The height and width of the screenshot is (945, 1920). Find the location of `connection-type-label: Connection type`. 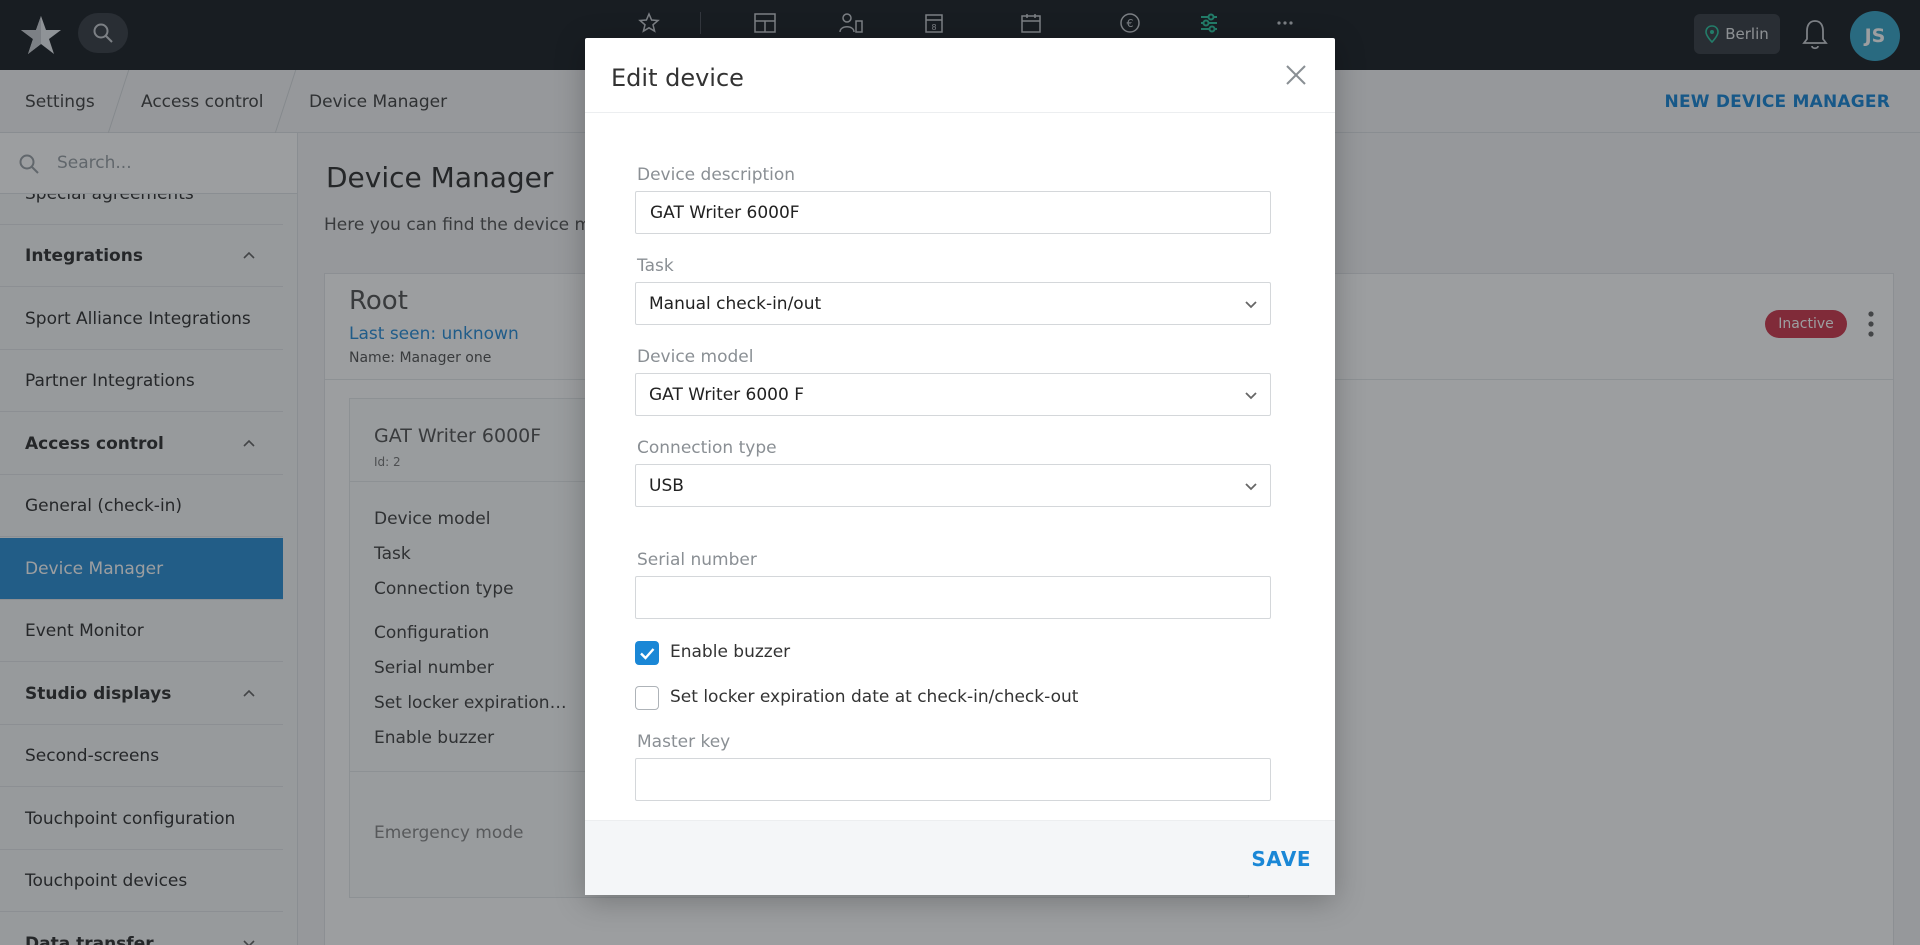

connection-type-label: Connection type is located at coordinates (707, 448).